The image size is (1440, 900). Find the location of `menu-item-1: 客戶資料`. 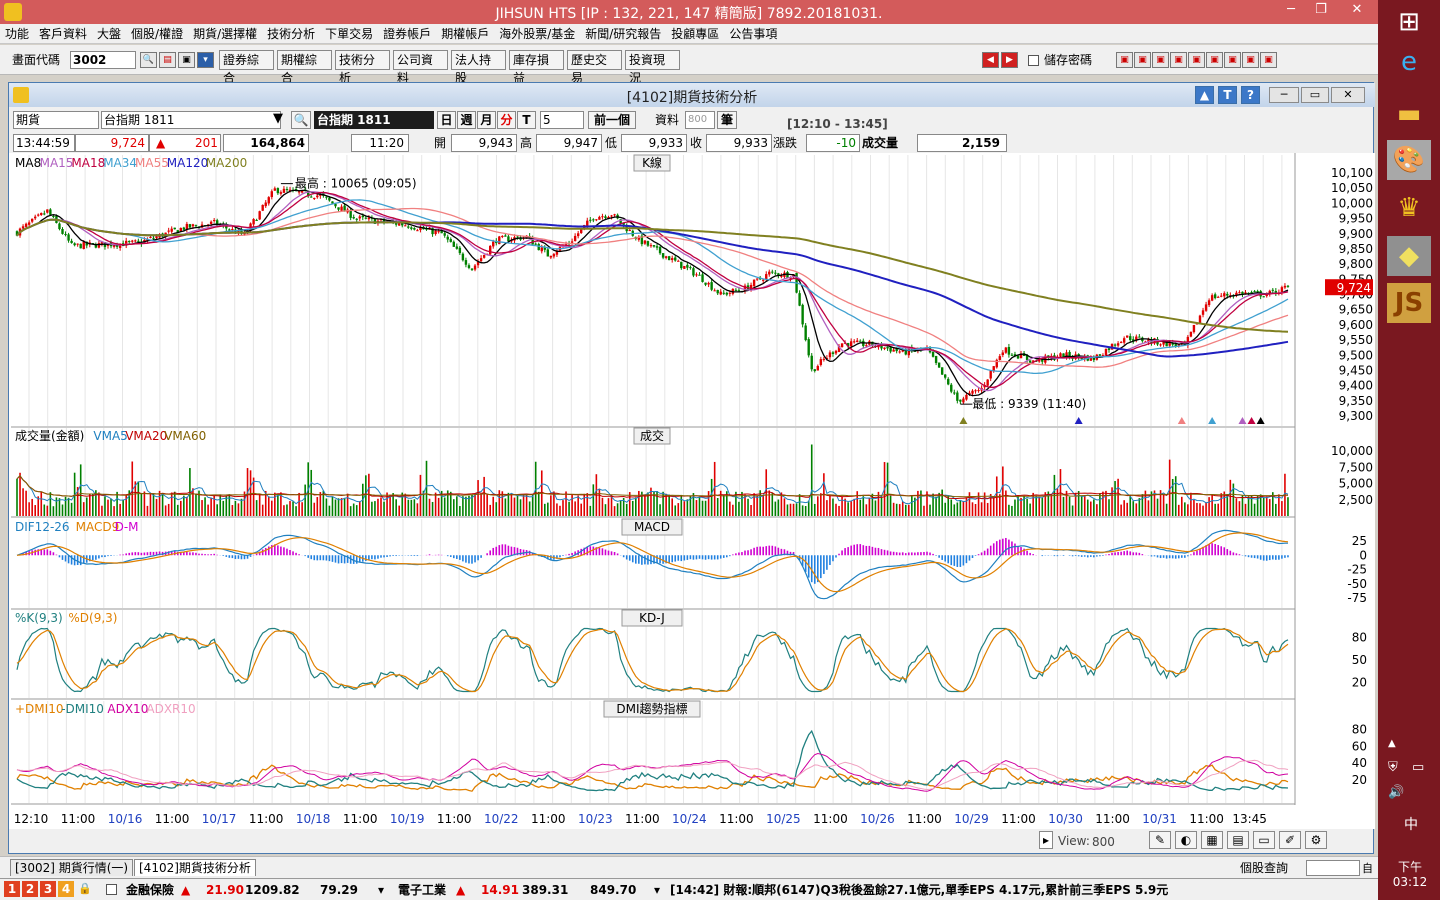

menu-item-1: 客戶資料 is located at coordinates (63, 34).